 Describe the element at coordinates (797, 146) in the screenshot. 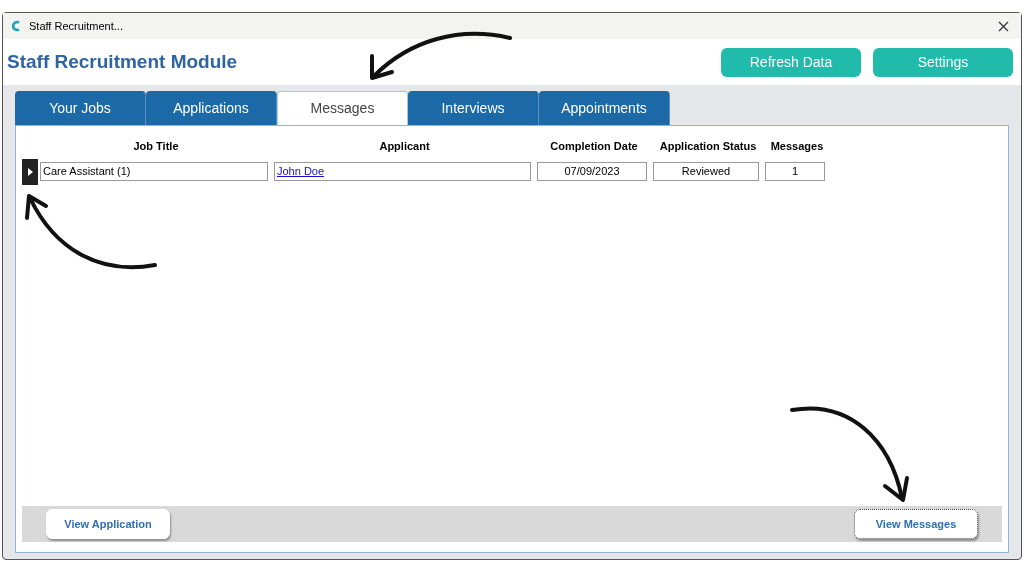

I see `column-header: Messages` at that location.